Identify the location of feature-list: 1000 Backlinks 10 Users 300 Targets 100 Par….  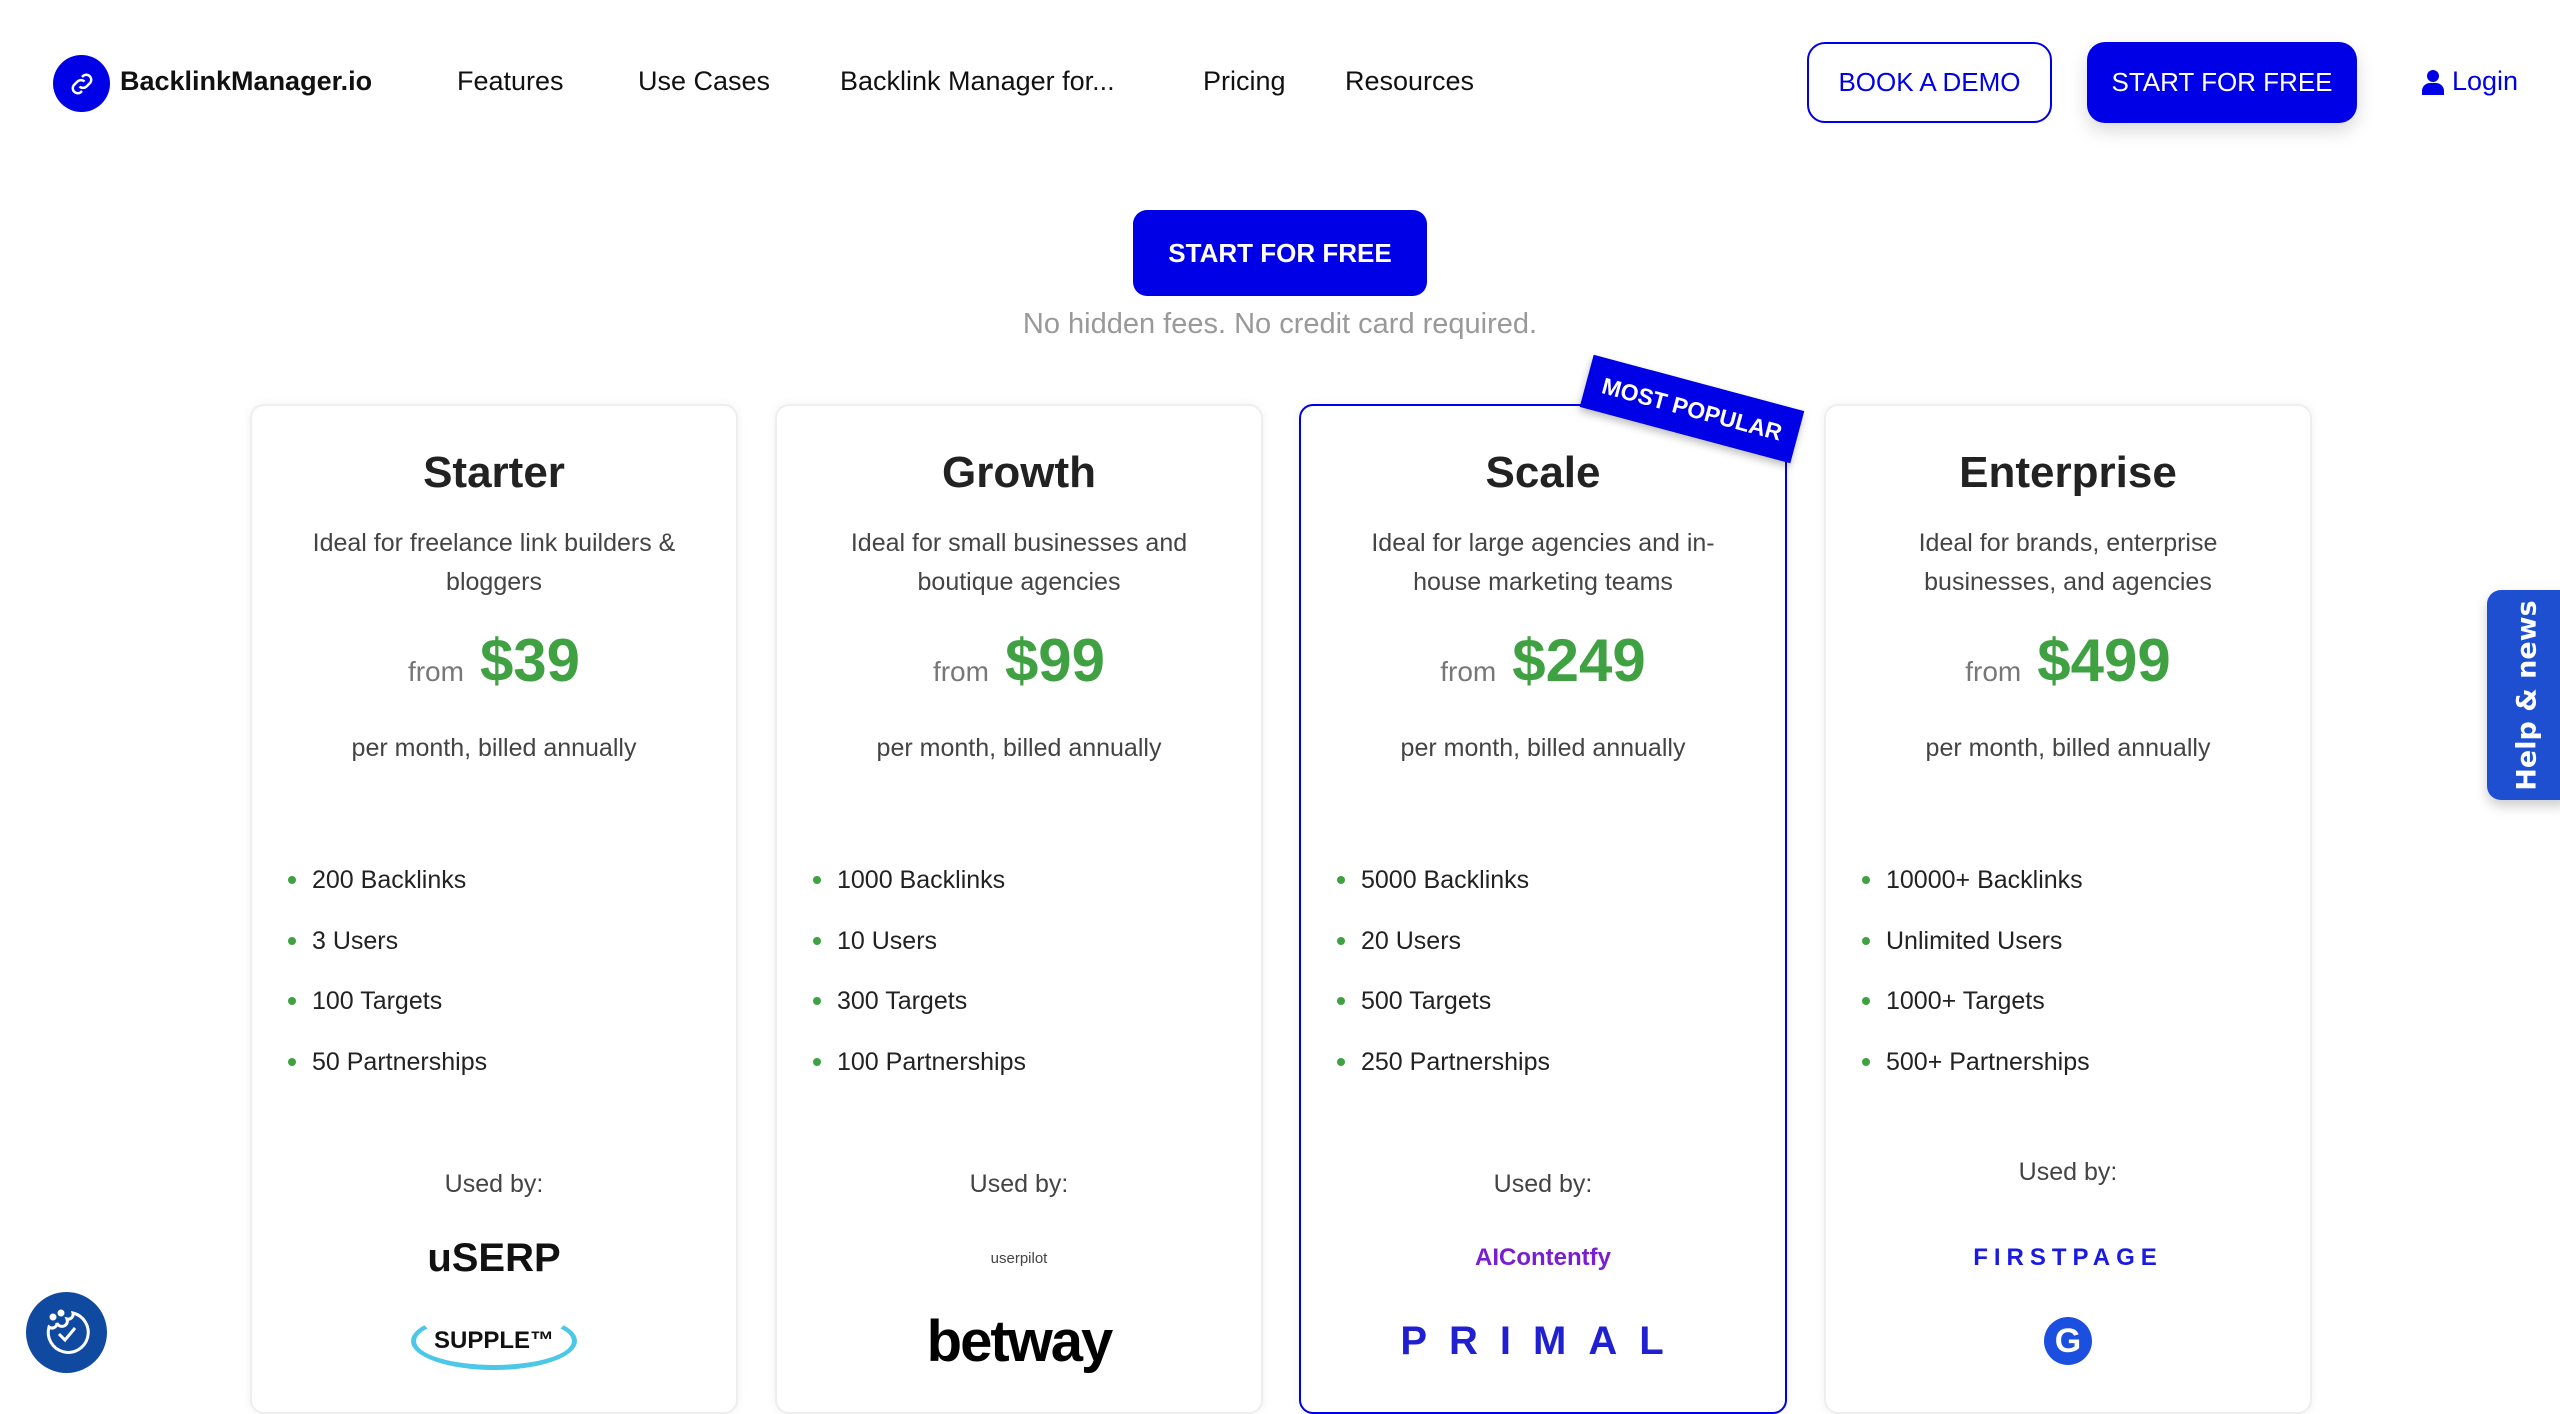
(919, 987).